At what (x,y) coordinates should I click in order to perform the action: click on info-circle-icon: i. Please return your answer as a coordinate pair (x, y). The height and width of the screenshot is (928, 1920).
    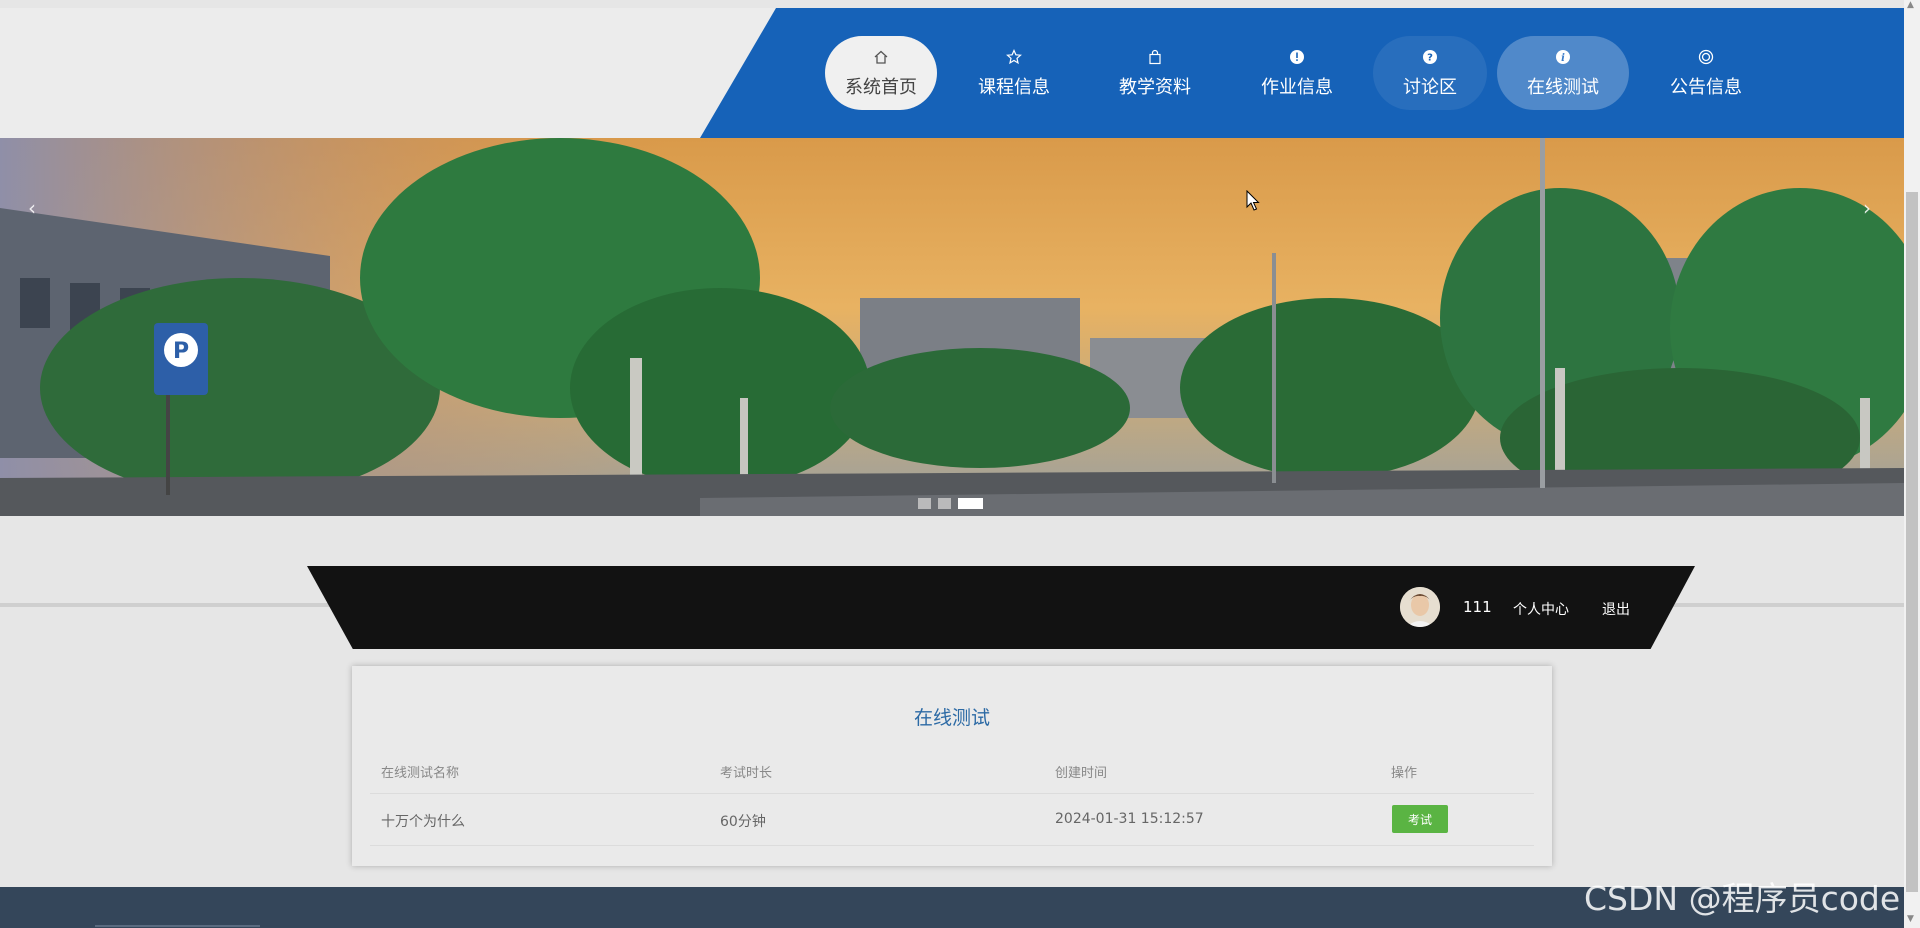
    Looking at the image, I should click on (1563, 57).